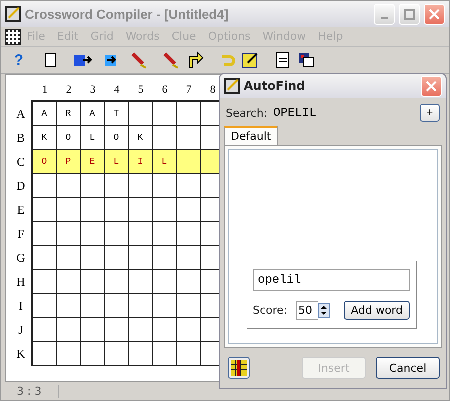  Describe the element at coordinates (324, 310) in the screenshot. I see `spinner-arrows-icon` at that location.